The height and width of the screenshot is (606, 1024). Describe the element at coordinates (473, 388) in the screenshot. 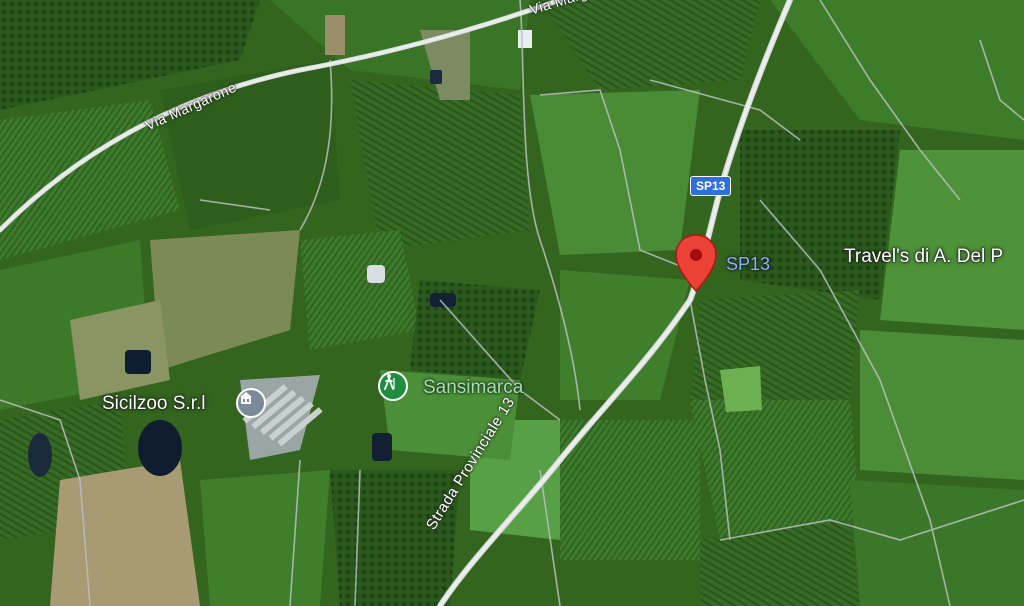

I see `poi-label-sansimarca: Sansimarca` at that location.